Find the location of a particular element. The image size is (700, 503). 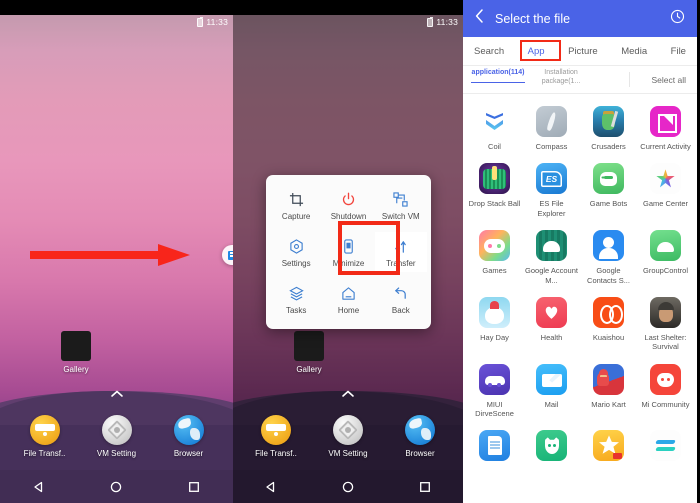

document-icon is located at coordinates (494, 446).